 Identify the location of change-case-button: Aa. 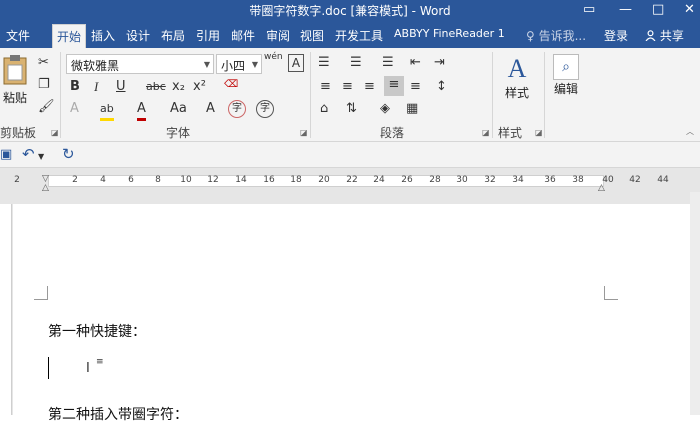
(178, 109).